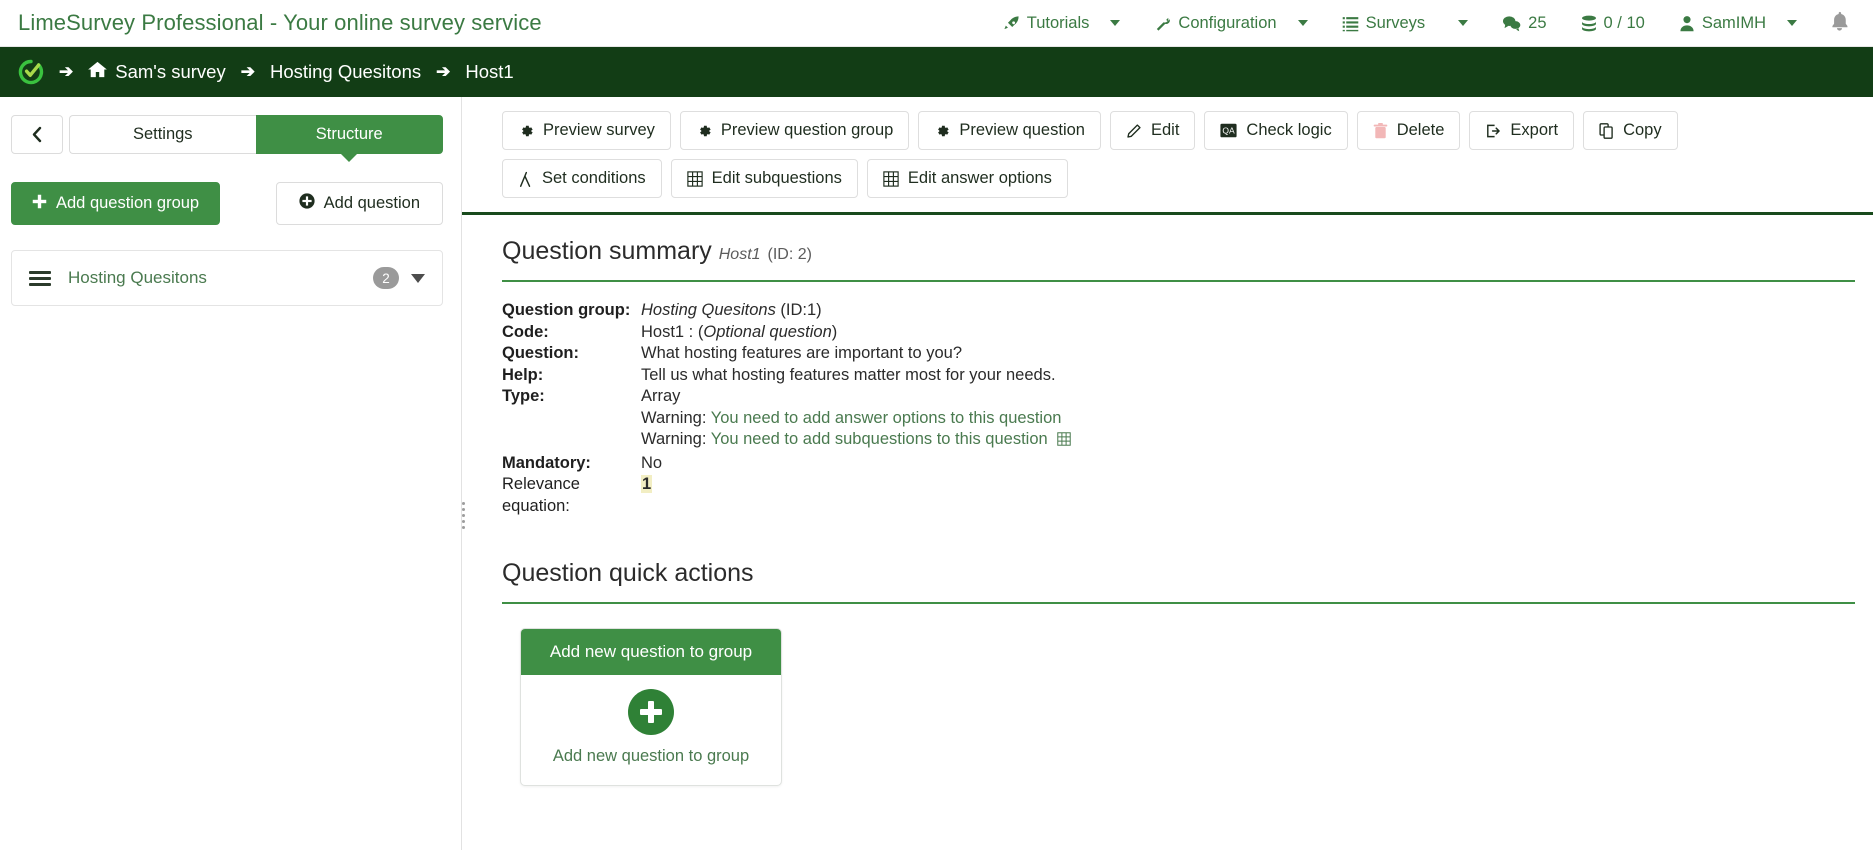 The image size is (1873, 850). I want to click on question-group-meta: 2, so click(399, 278).